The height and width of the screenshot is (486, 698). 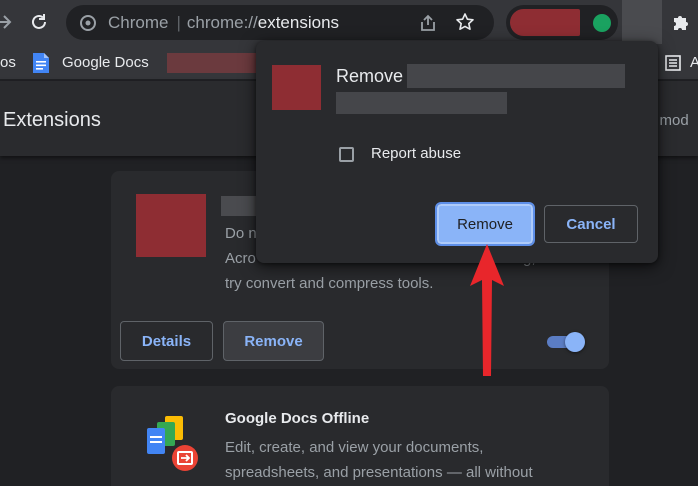 I want to click on share-icon, so click(x=428, y=23).